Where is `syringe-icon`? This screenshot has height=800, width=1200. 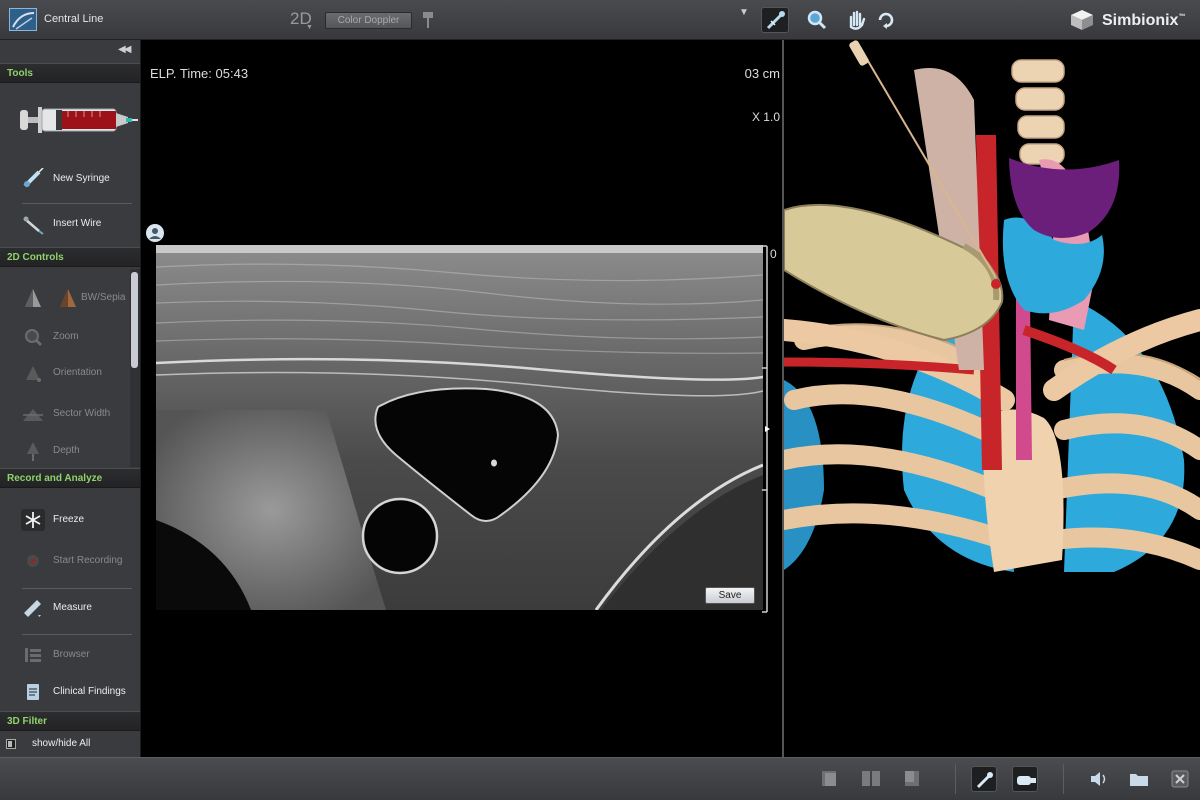
syringe-icon is located at coordinates (79, 120).